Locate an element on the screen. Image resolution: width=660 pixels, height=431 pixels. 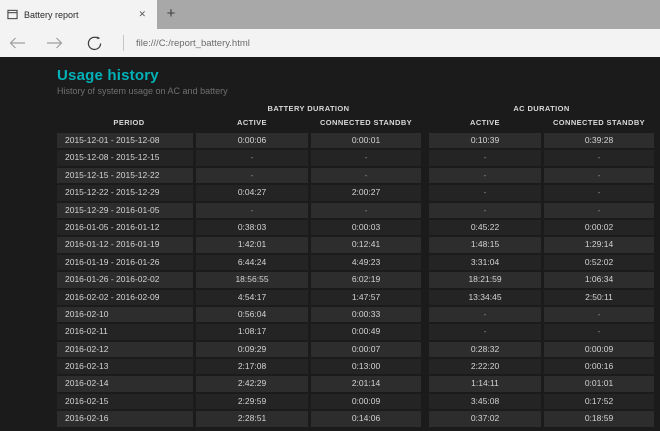
cell-ac-cs: 1:06:34 is located at coordinates (599, 280).